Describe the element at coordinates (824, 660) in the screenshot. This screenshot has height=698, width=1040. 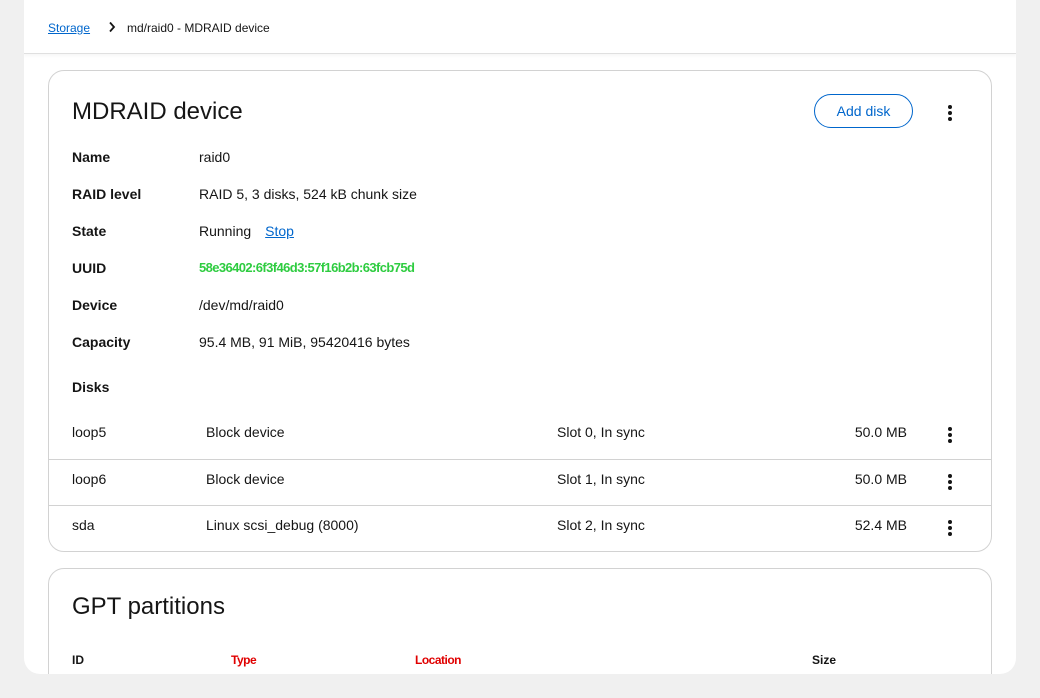
I see `column-header-size: Size` at that location.